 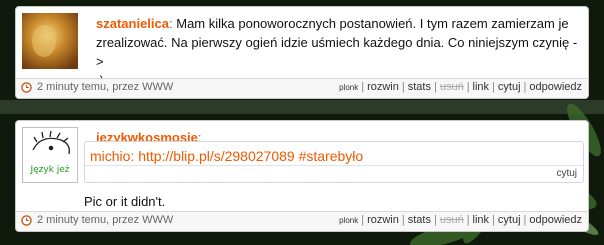 I want to click on avatar: Język jeż, so click(x=50, y=155).